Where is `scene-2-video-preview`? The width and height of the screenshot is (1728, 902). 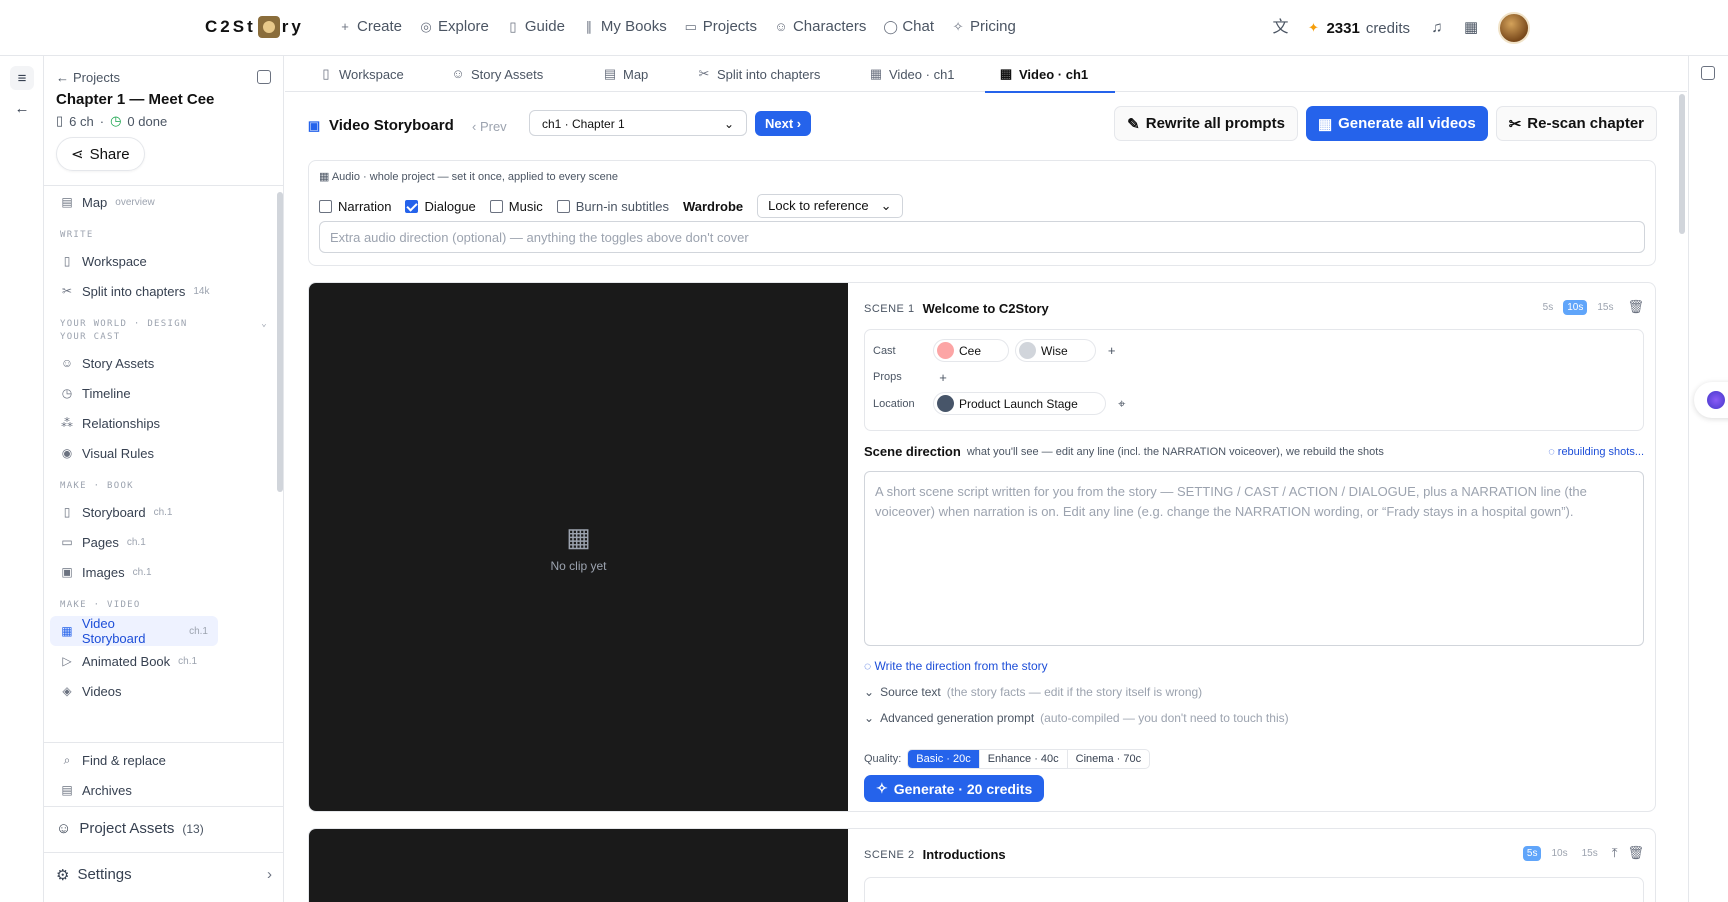 scene-2-video-preview is located at coordinates (578, 865).